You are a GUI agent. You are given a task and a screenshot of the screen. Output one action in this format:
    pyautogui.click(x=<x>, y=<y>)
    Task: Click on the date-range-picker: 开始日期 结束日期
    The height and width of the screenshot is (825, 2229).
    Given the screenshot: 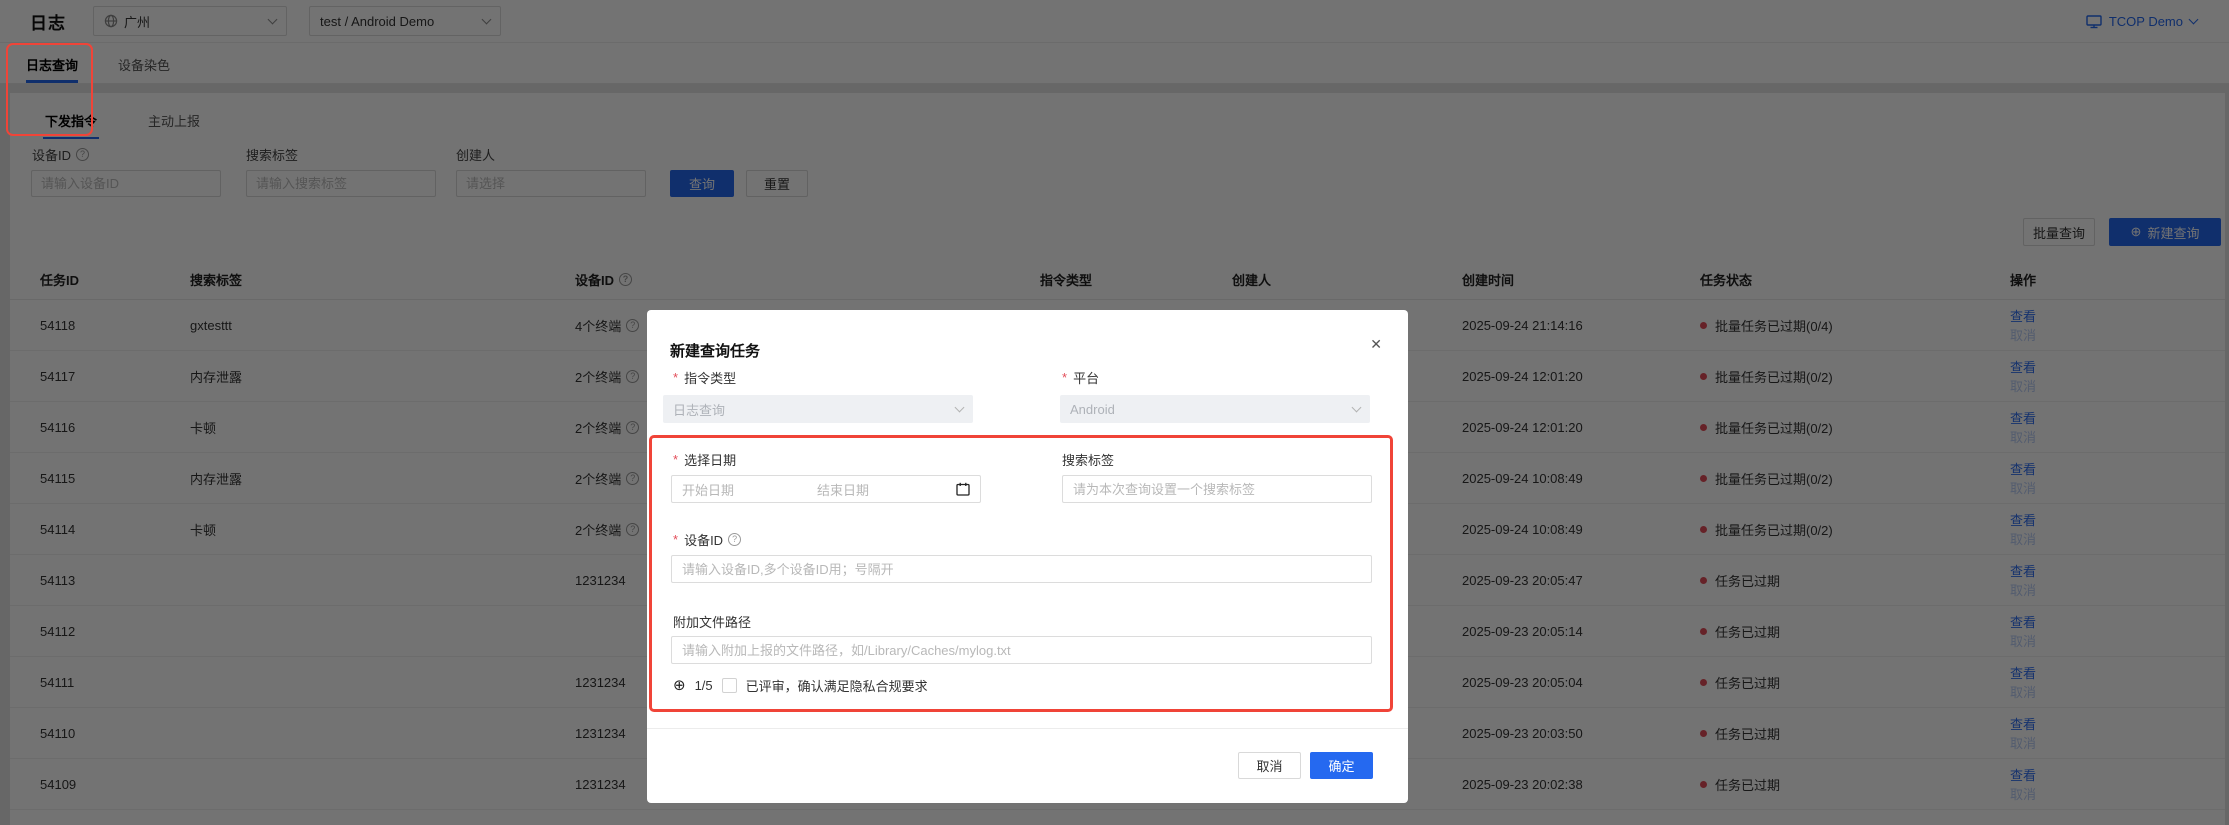 What is the action you would take?
    pyautogui.click(x=826, y=489)
    